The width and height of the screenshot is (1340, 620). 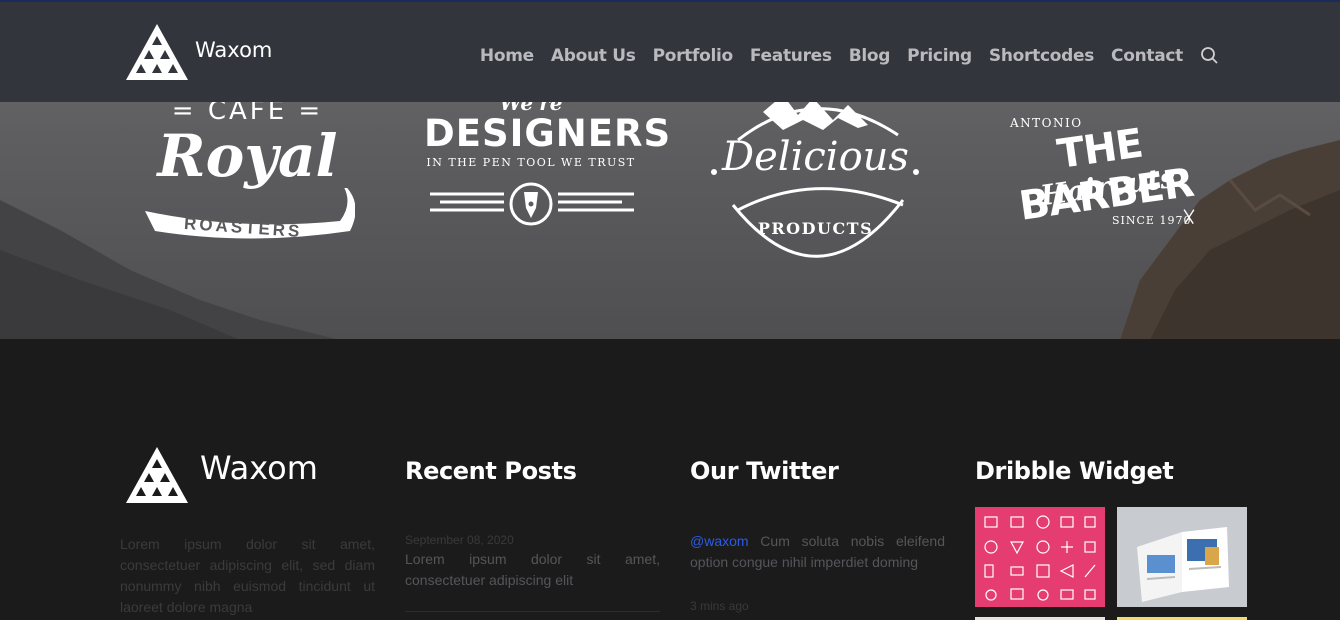 I want to click on client-logo-designers: We're DESIGNERS IN THE PEN TOOL WE TRUST, so click(x=548, y=162).